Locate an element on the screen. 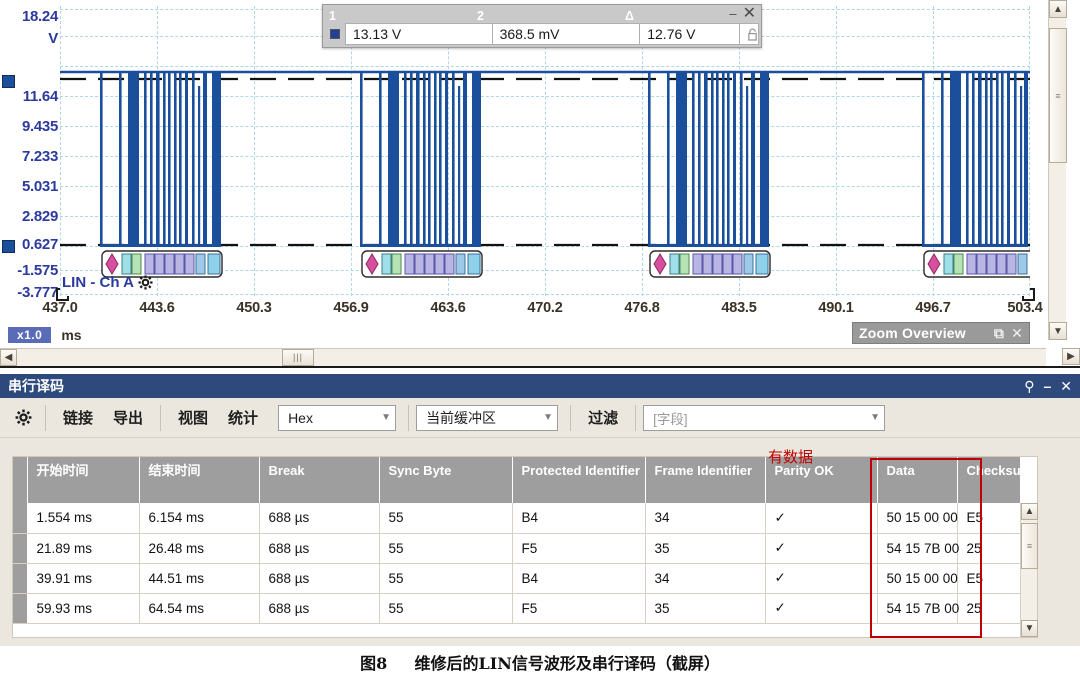 This screenshot has width=1080, height=685. zoom-overview-bar: Zoom Overview ⧉ ✕ is located at coordinates (941, 333).